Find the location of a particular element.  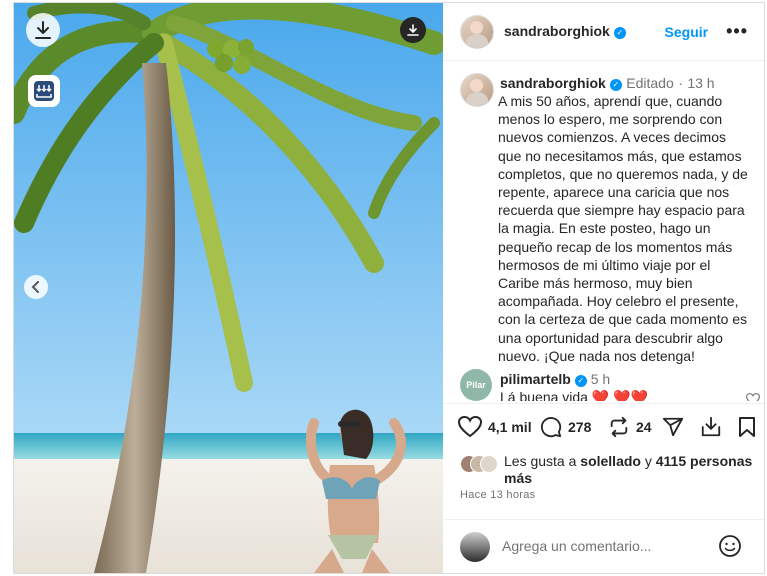

caption-username: sandraborghiok is located at coordinates (553, 83).